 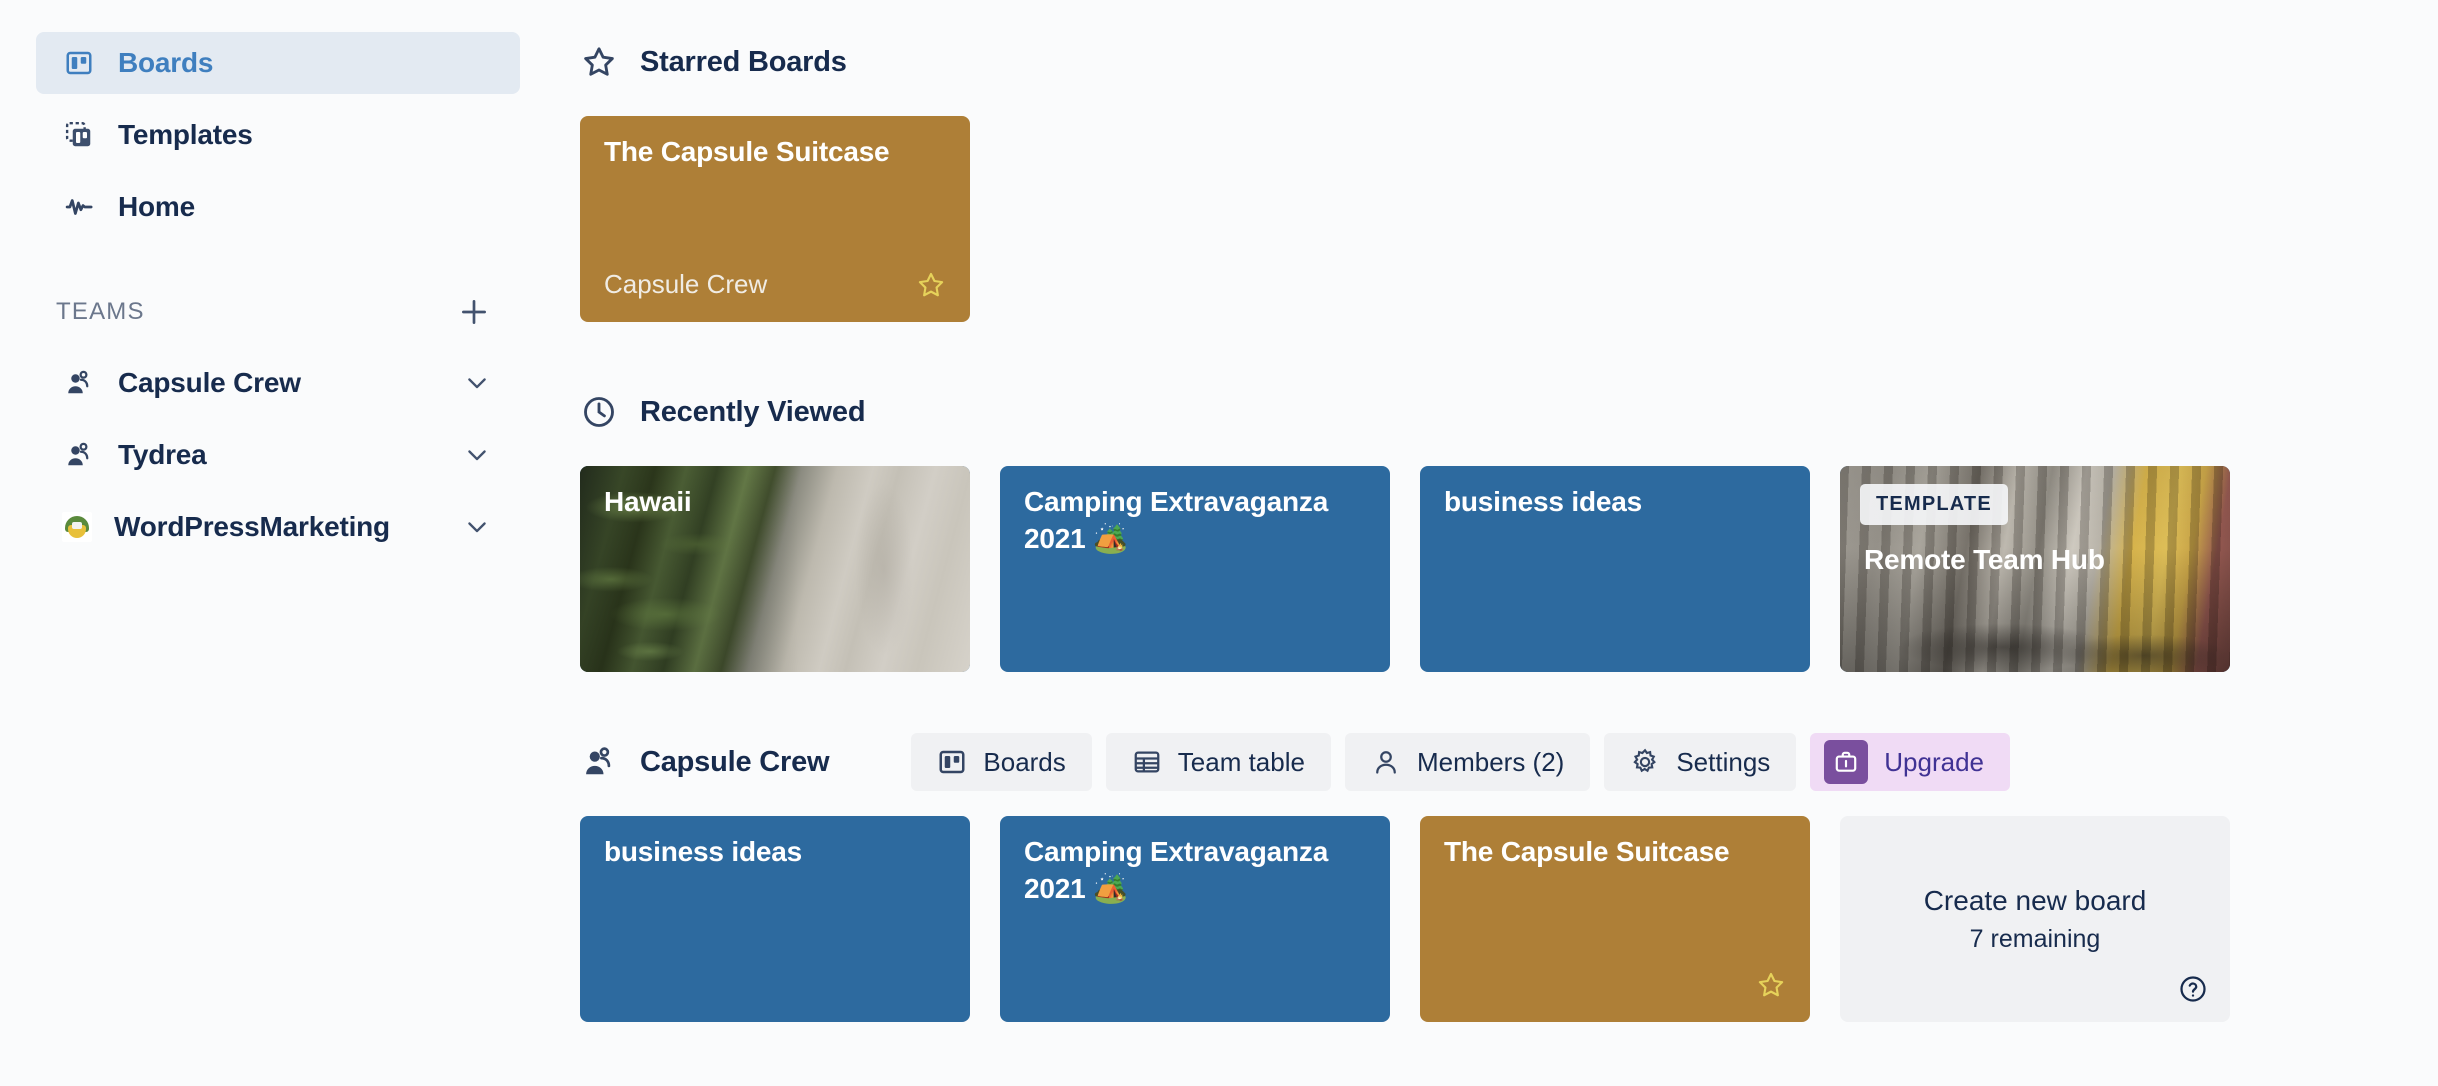 What do you see at coordinates (2035, 919) in the screenshot?
I see `create-new-board-tile: Create new board 7 remaining` at bounding box center [2035, 919].